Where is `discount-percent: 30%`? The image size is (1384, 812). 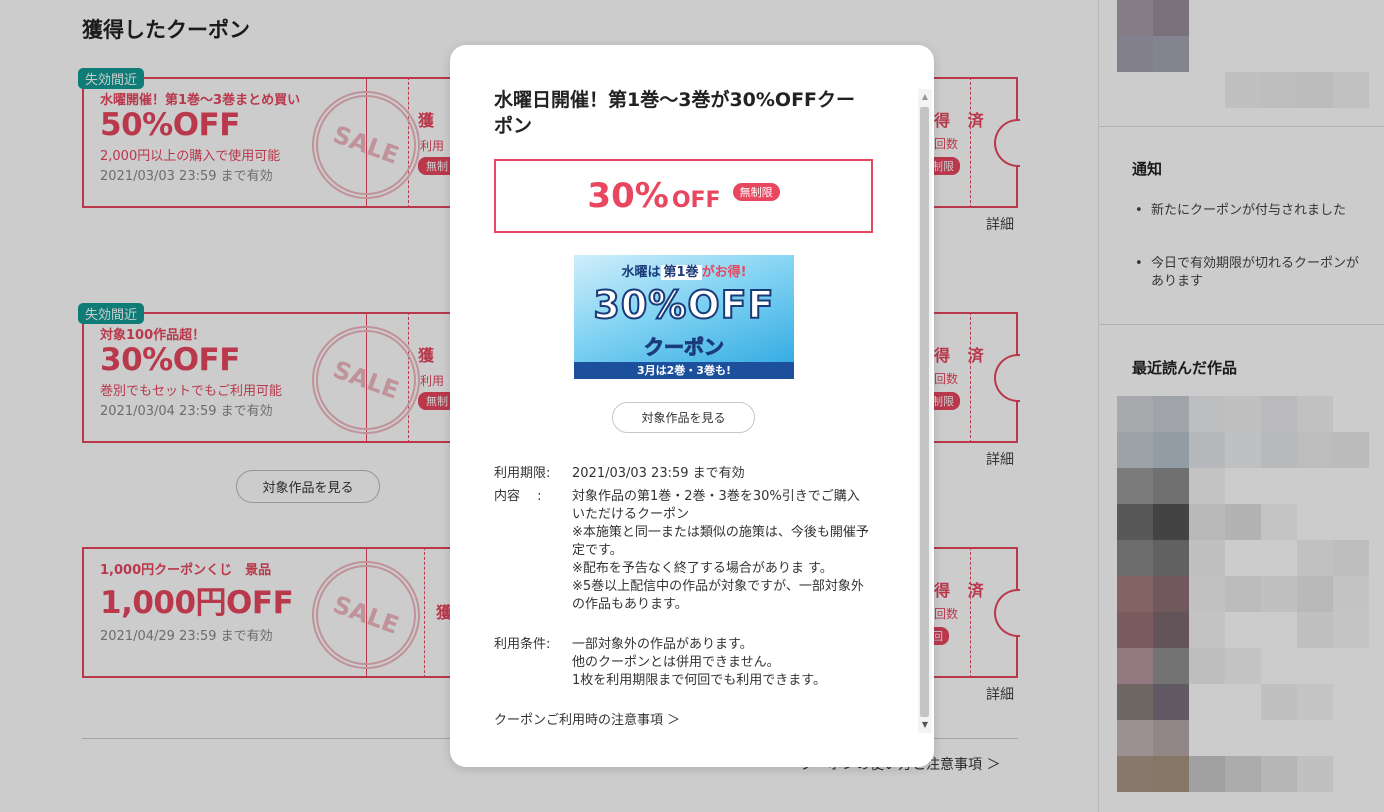
discount-percent: 30% is located at coordinates (628, 196).